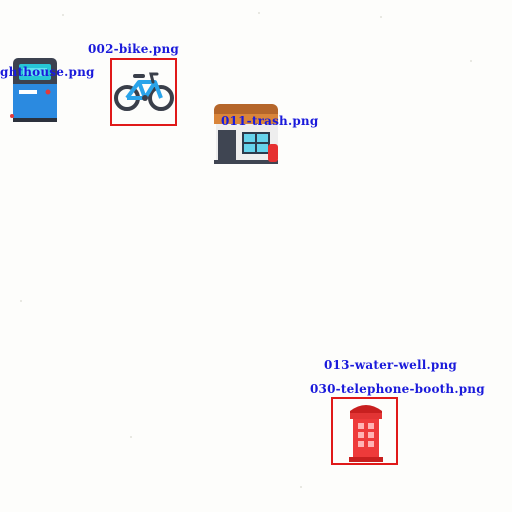 The width and height of the screenshot is (512, 512). I want to click on file-label-trash: 011-trash.png, so click(269, 121).